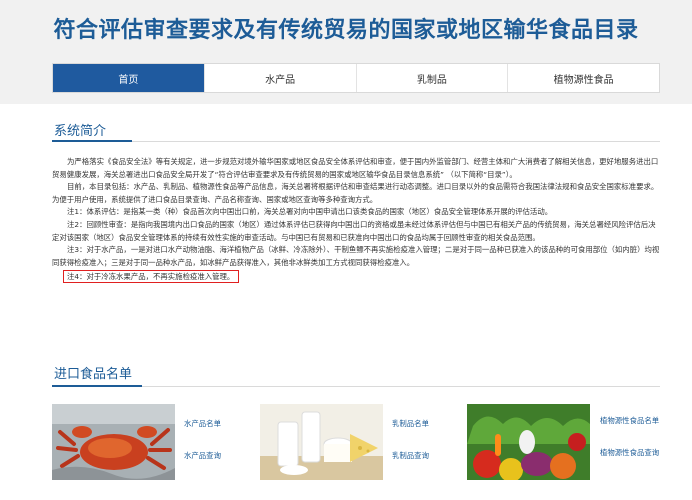 The image size is (692, 500). Describe the element at coordinates (128, 78) in the screenshot. I see `nav-item-home: 首页` at that location.